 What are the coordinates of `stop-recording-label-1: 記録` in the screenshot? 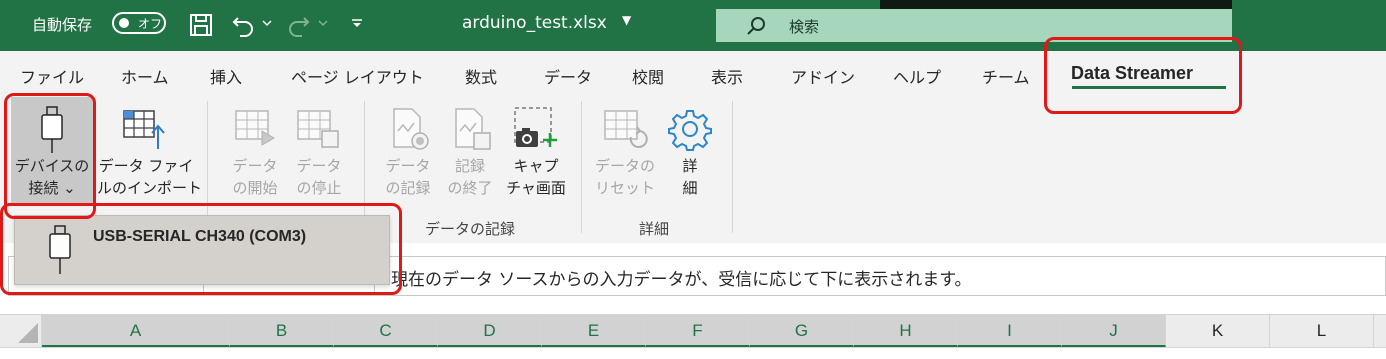 It's located at (469, 166).